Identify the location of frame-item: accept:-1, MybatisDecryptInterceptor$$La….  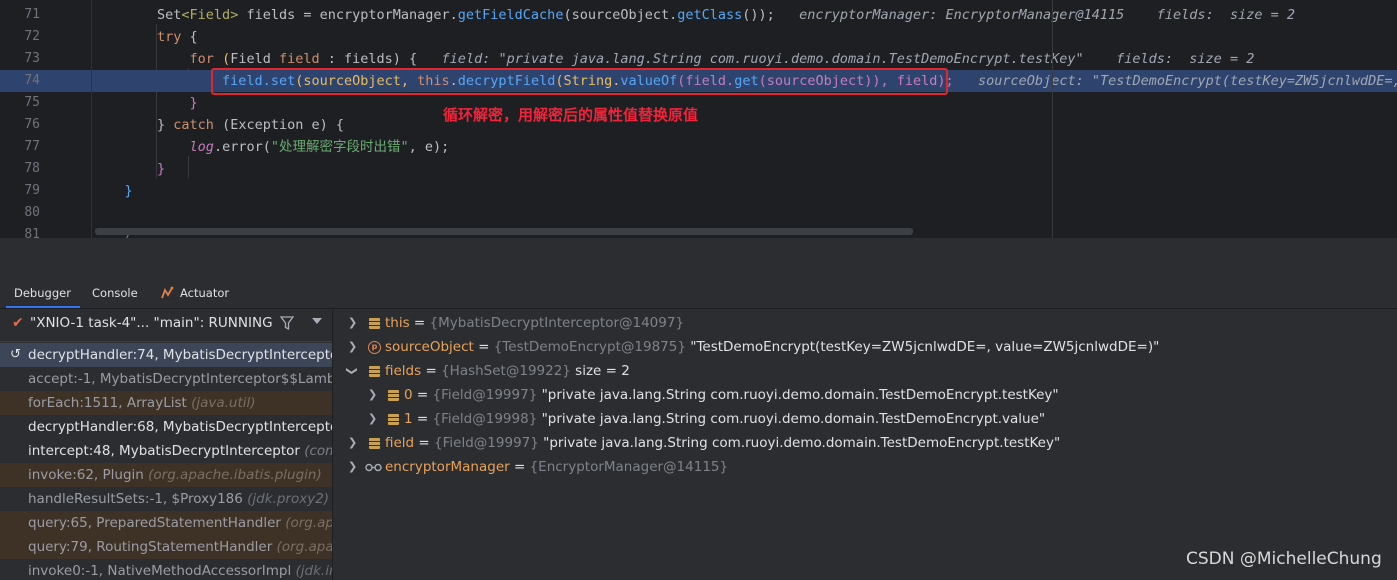
(166, 379).